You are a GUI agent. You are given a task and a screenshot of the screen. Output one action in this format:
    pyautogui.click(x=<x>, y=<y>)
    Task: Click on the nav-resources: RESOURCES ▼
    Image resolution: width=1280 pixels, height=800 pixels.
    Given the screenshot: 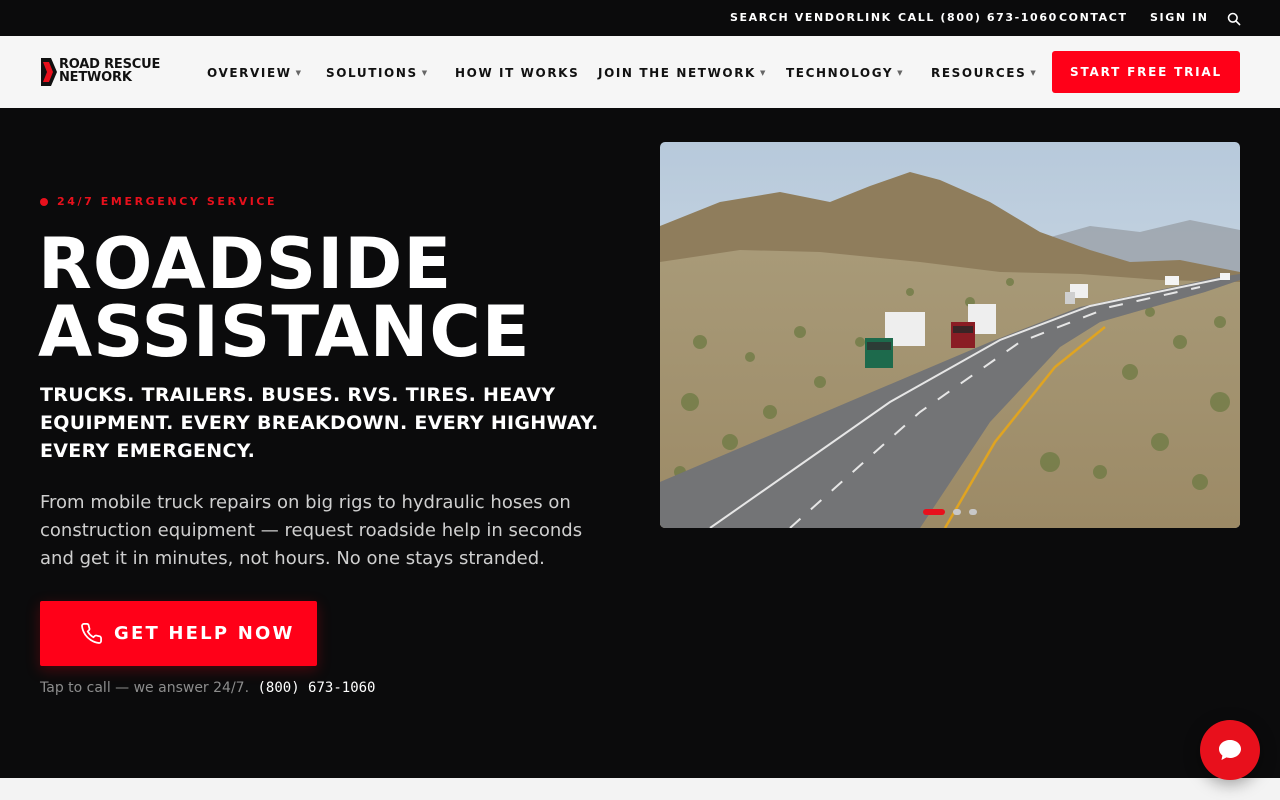 What is the action you would take?
    pyautogui.click(x=983, y=73)
    